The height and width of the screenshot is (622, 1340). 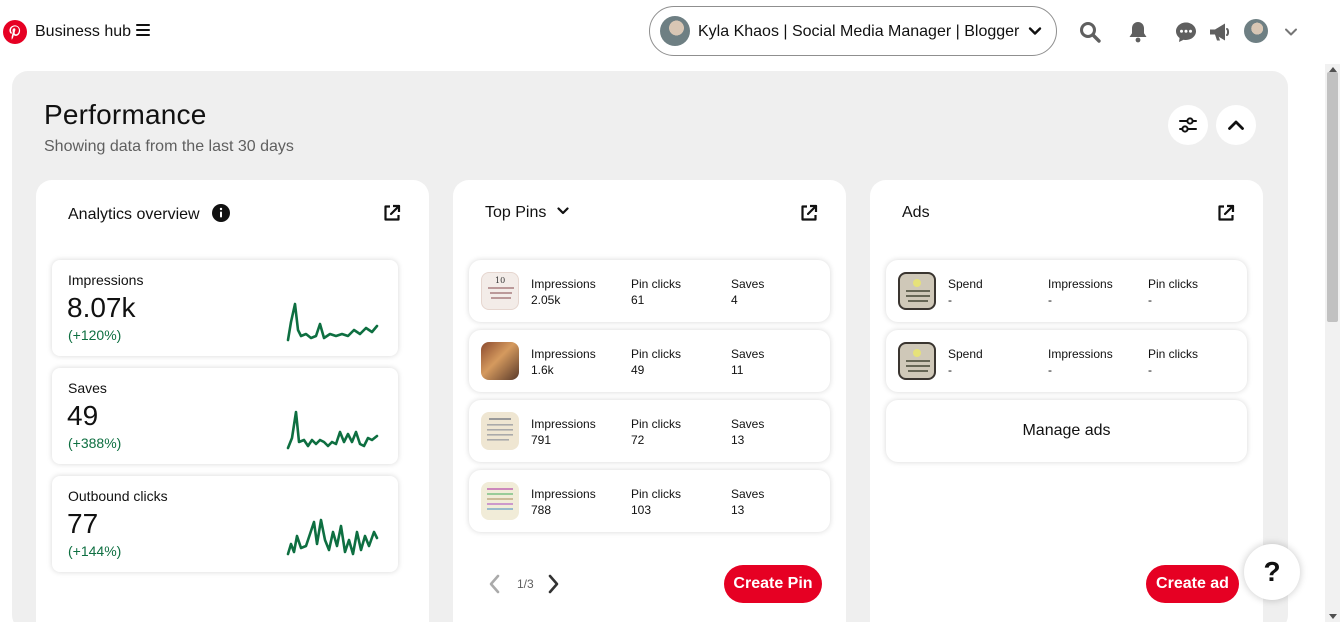 What do you see at coordinates (1192, 584) in the screenshot?
I see `create-ad-button: Create ad` at bounding box center [1192, 584].